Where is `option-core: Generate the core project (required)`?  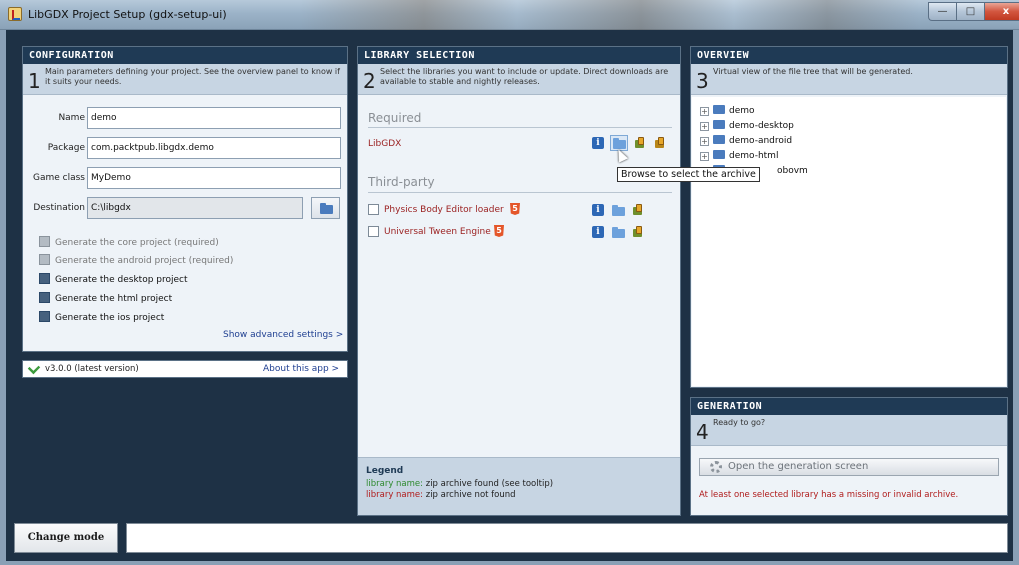 option-core: Generate the core project (required) is located at coordinates (129, 244).